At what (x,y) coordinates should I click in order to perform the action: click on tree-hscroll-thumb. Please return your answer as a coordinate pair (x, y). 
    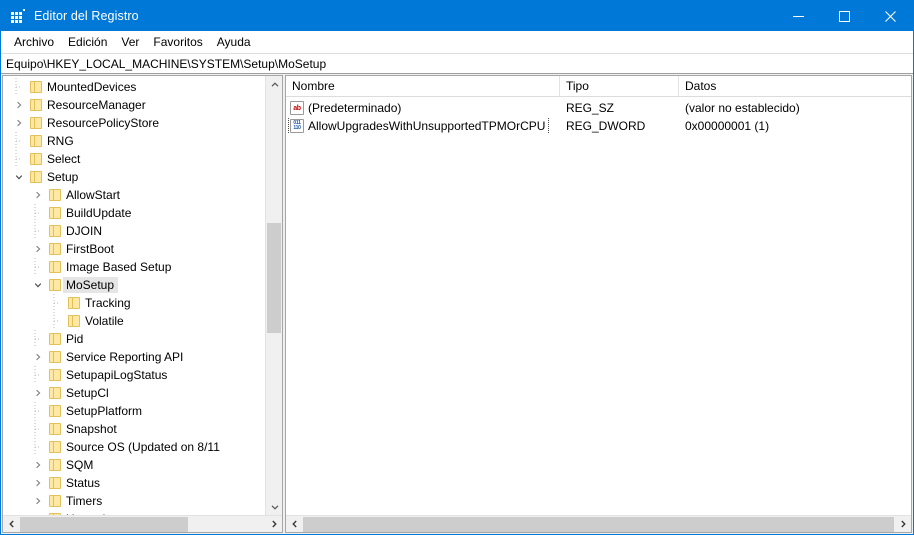
    Looking at the image, I should click on (104, 524).